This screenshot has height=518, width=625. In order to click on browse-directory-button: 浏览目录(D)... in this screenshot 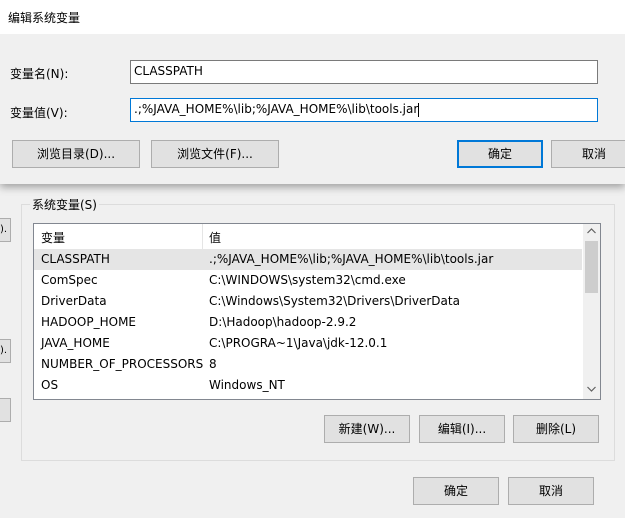, I will do `click(76, 154)`.